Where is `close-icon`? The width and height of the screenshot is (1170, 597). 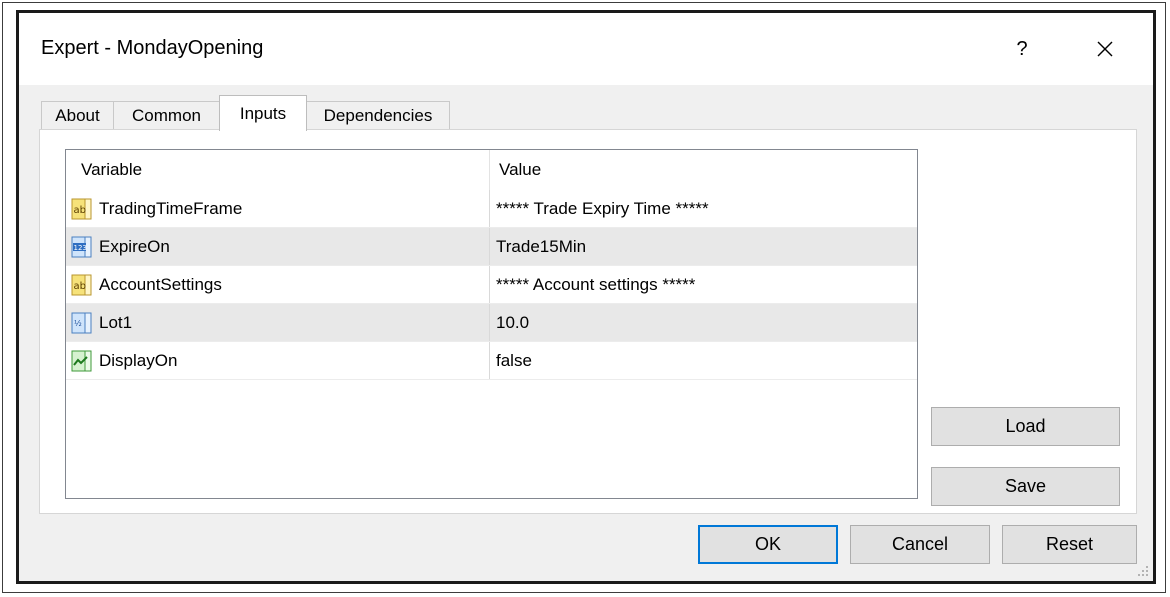 close-icon is located at coordinates (1105, 49).